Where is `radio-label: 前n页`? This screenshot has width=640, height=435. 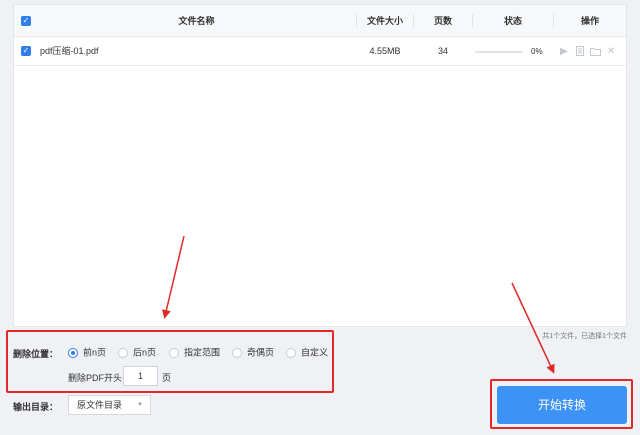 radio-label: 前n页 is located at coordinates (95, 352).